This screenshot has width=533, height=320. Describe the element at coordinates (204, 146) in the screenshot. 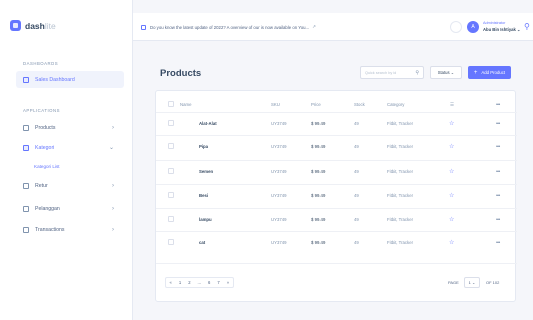

I see `product-name: Pipa` at that location.